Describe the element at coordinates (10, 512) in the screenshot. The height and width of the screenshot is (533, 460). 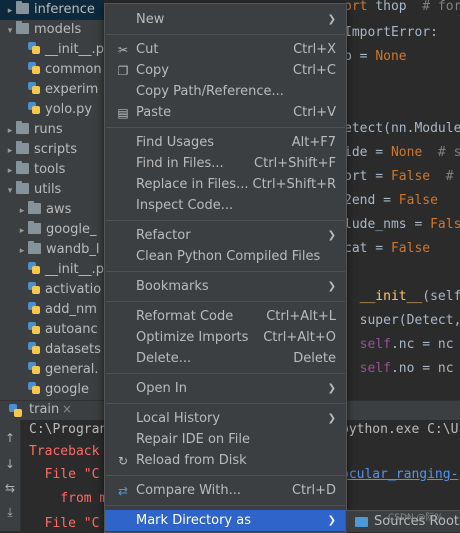
I see `scroll-to-end-icon: ⤓` at that location.